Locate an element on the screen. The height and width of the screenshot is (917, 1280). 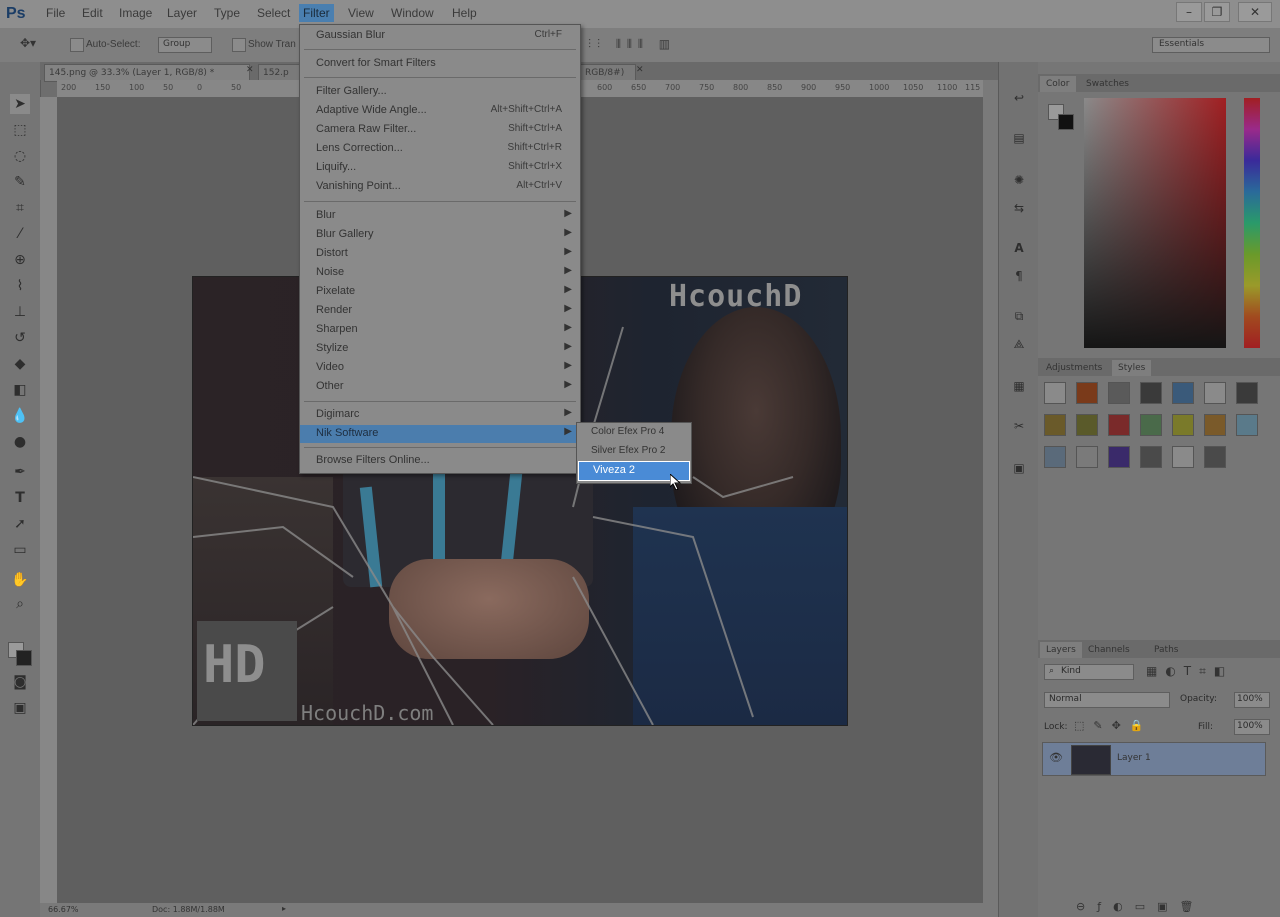
menu-image: Image is located at coordinates (135, 13).